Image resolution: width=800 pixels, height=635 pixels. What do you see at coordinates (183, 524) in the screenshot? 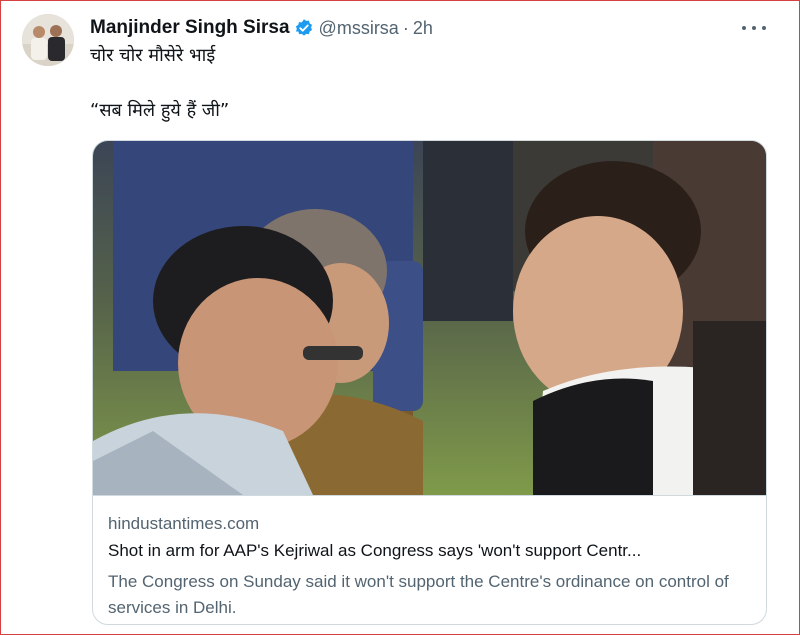
I see `card-domain: hindustantimes.com` at bounding box center [183, 524].